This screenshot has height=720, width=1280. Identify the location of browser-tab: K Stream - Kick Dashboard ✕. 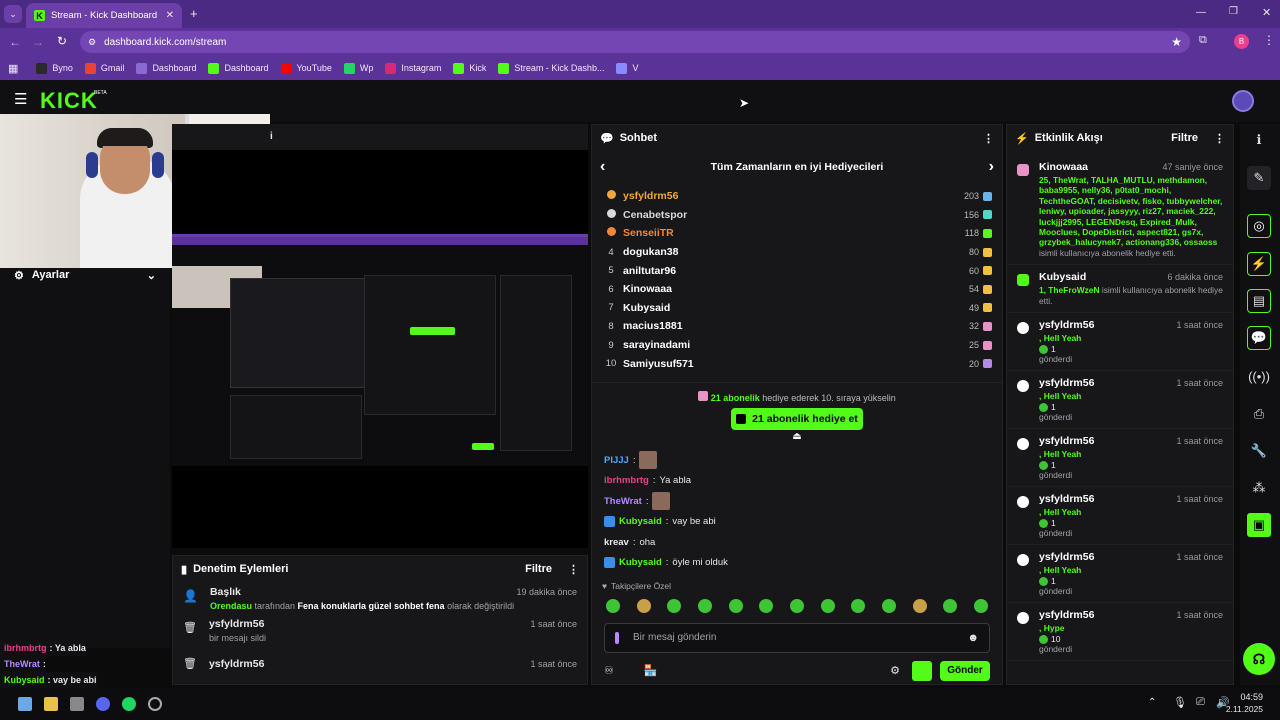
(104, 15).